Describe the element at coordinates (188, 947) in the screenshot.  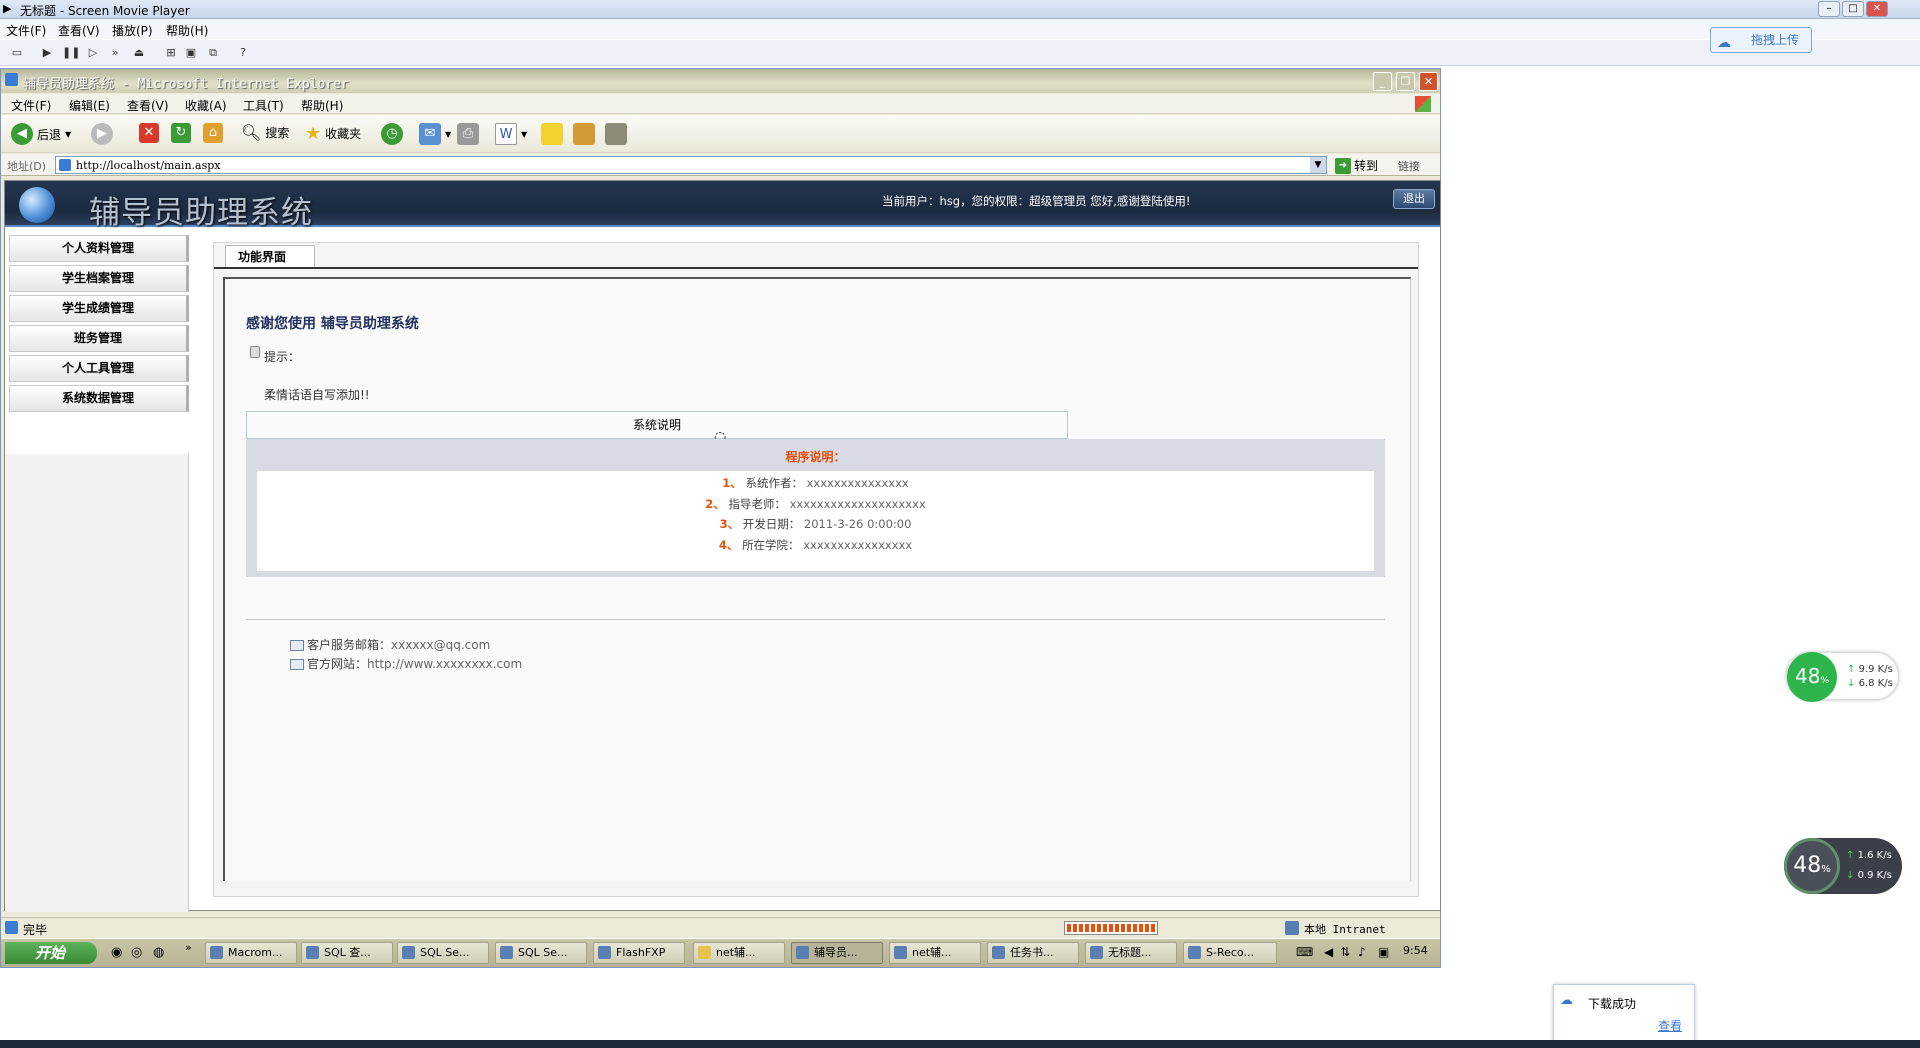
I see `quicklaunch-more-icon: »` at that location.